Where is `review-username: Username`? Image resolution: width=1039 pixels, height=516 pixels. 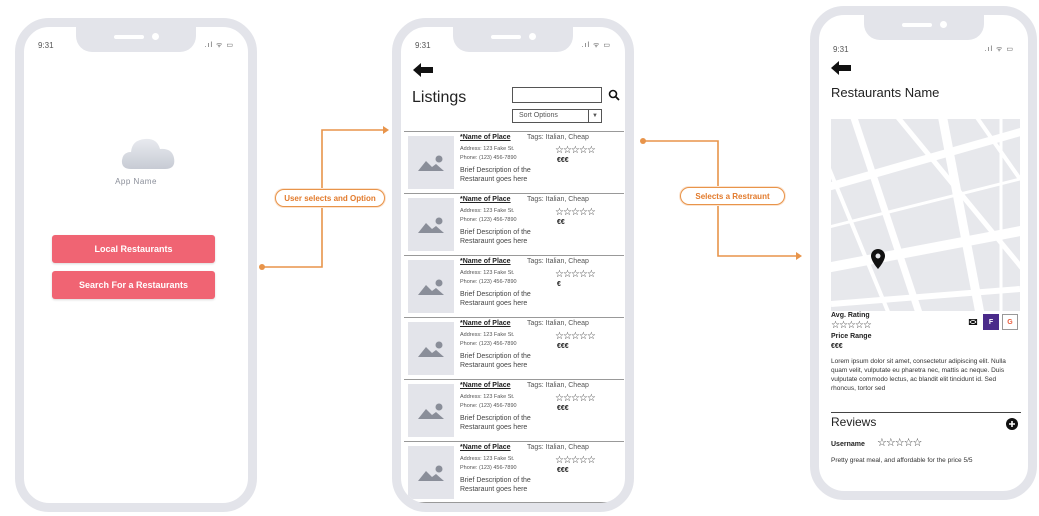
review-username: Username is located at coordinates (848, 444).